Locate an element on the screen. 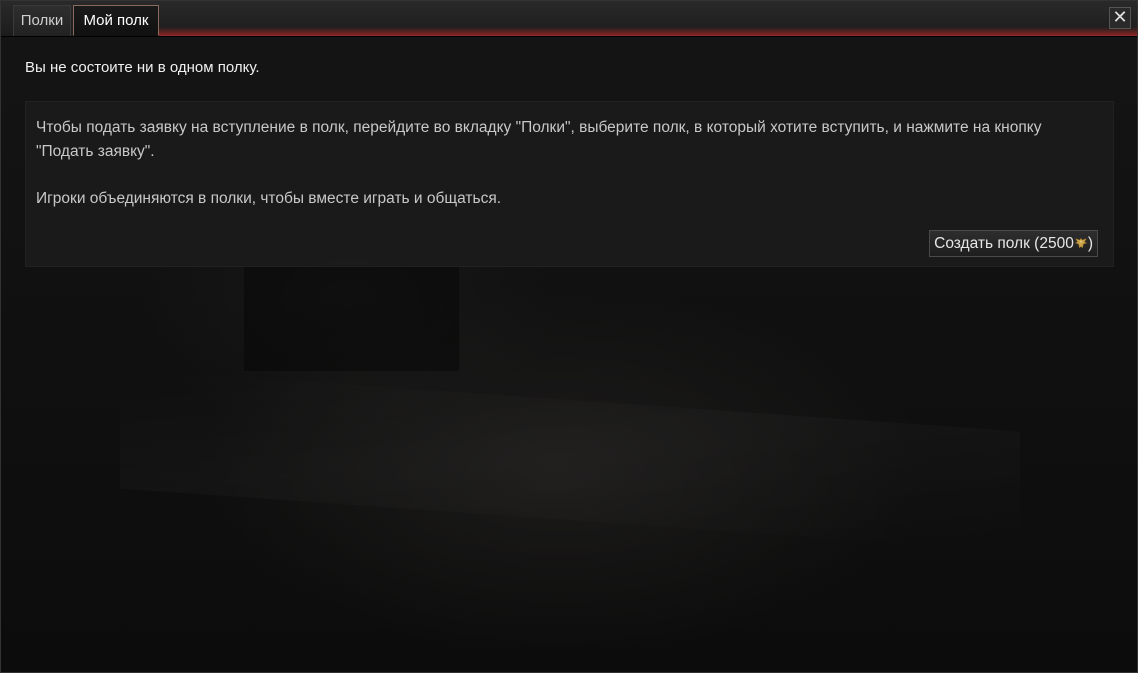 This screenshot has height=673, width=1138. create-regiment-button: Создать полк (2500 ) is located at coordinates (1013, 243).